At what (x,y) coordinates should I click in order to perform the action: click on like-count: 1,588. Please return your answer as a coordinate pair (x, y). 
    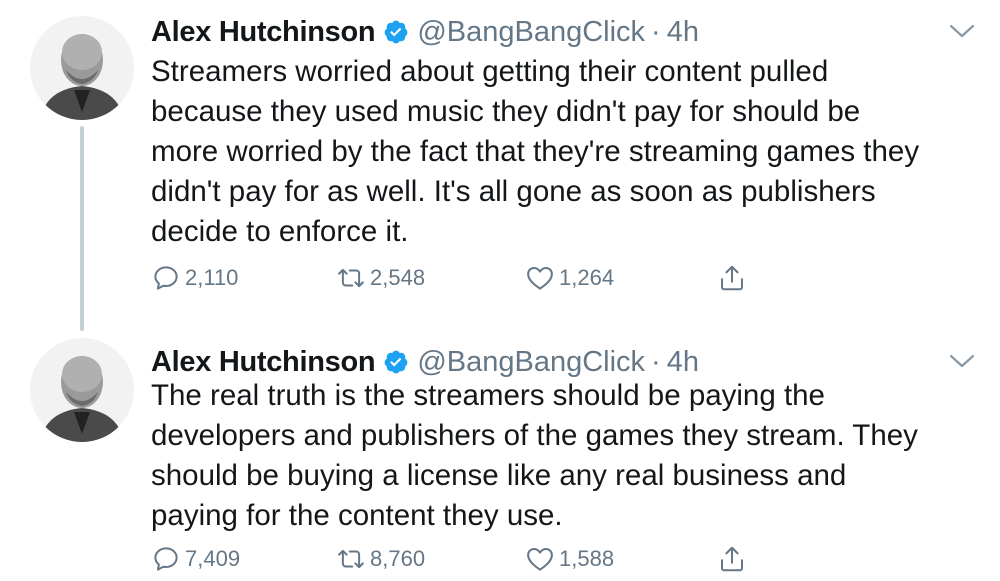
    Looking at the image, I should click on (587, 558).